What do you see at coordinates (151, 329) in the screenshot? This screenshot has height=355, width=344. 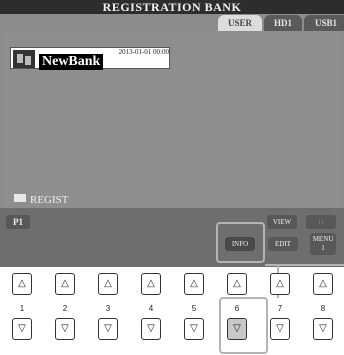 I see `down-button-4: ▽` at bounding box center [151, 329].